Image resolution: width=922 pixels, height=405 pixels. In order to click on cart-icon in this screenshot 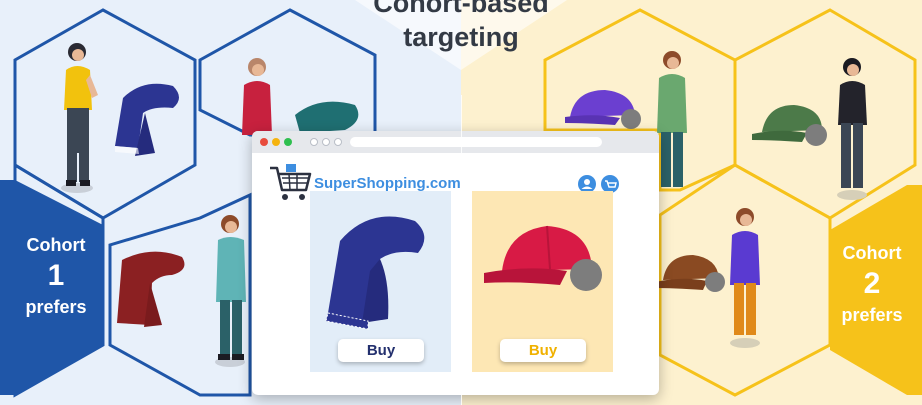, I will do `click(290, 186)`.